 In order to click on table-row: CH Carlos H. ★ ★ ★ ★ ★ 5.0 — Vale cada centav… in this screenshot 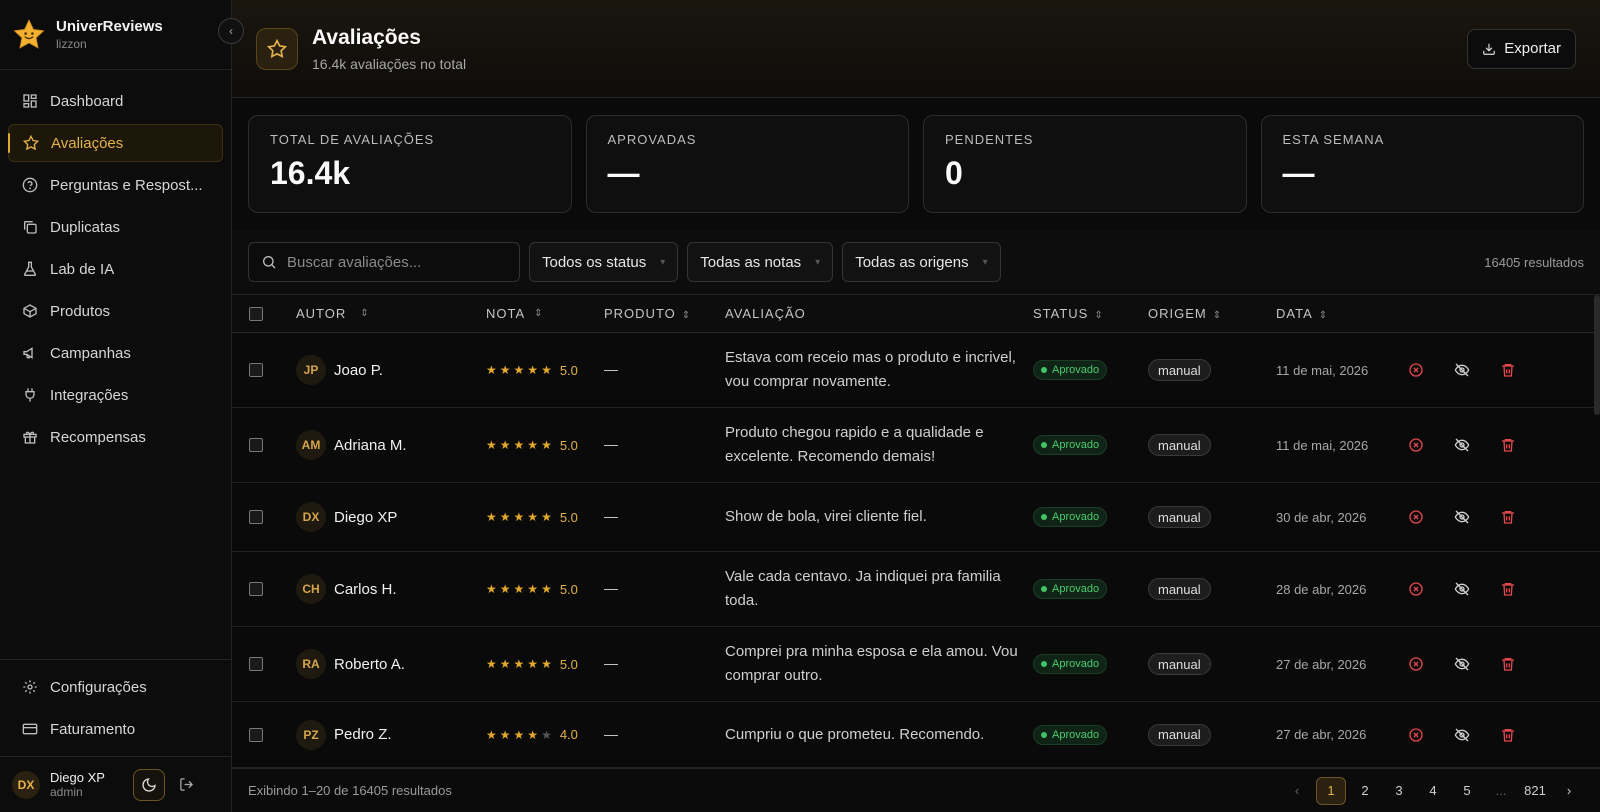, I will do `click(916, 589)`.